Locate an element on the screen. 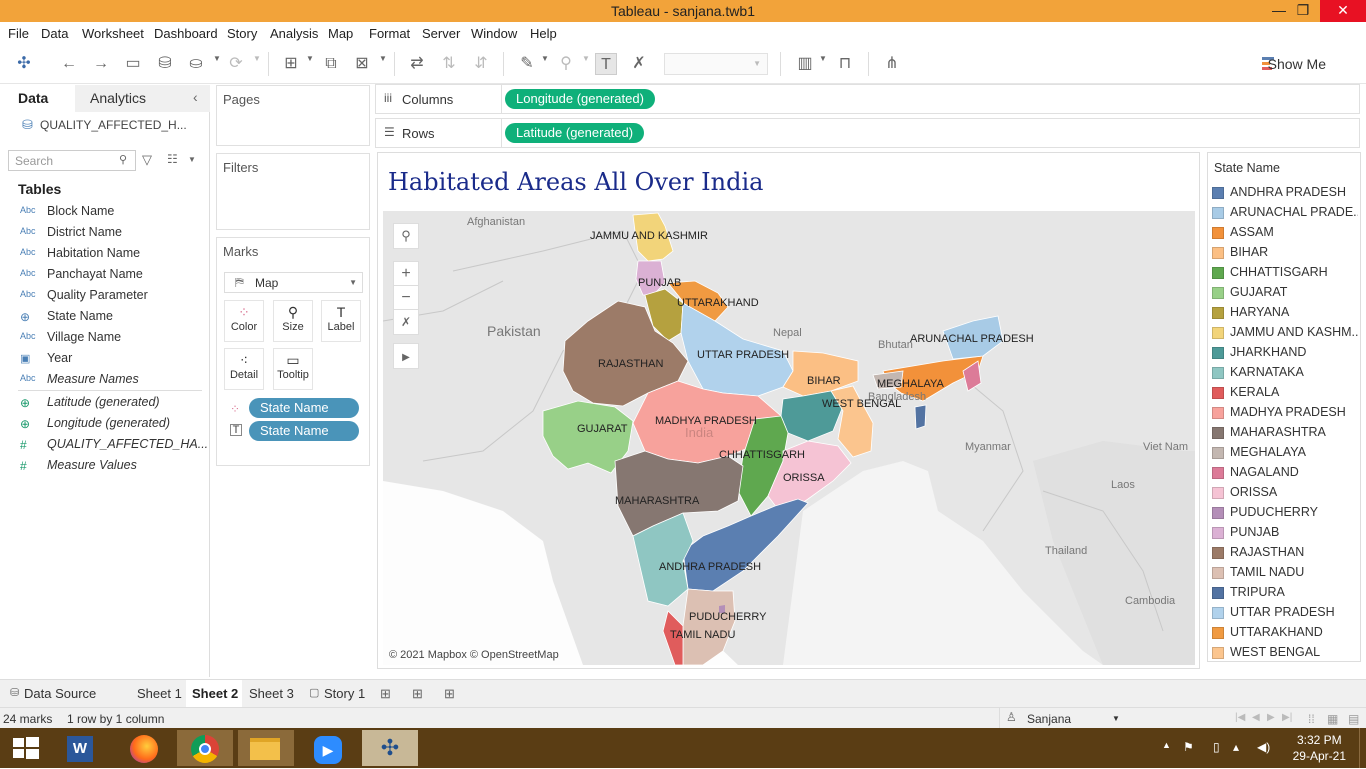  field-district-name: Abc District Name is located at coordinates (105, 233).